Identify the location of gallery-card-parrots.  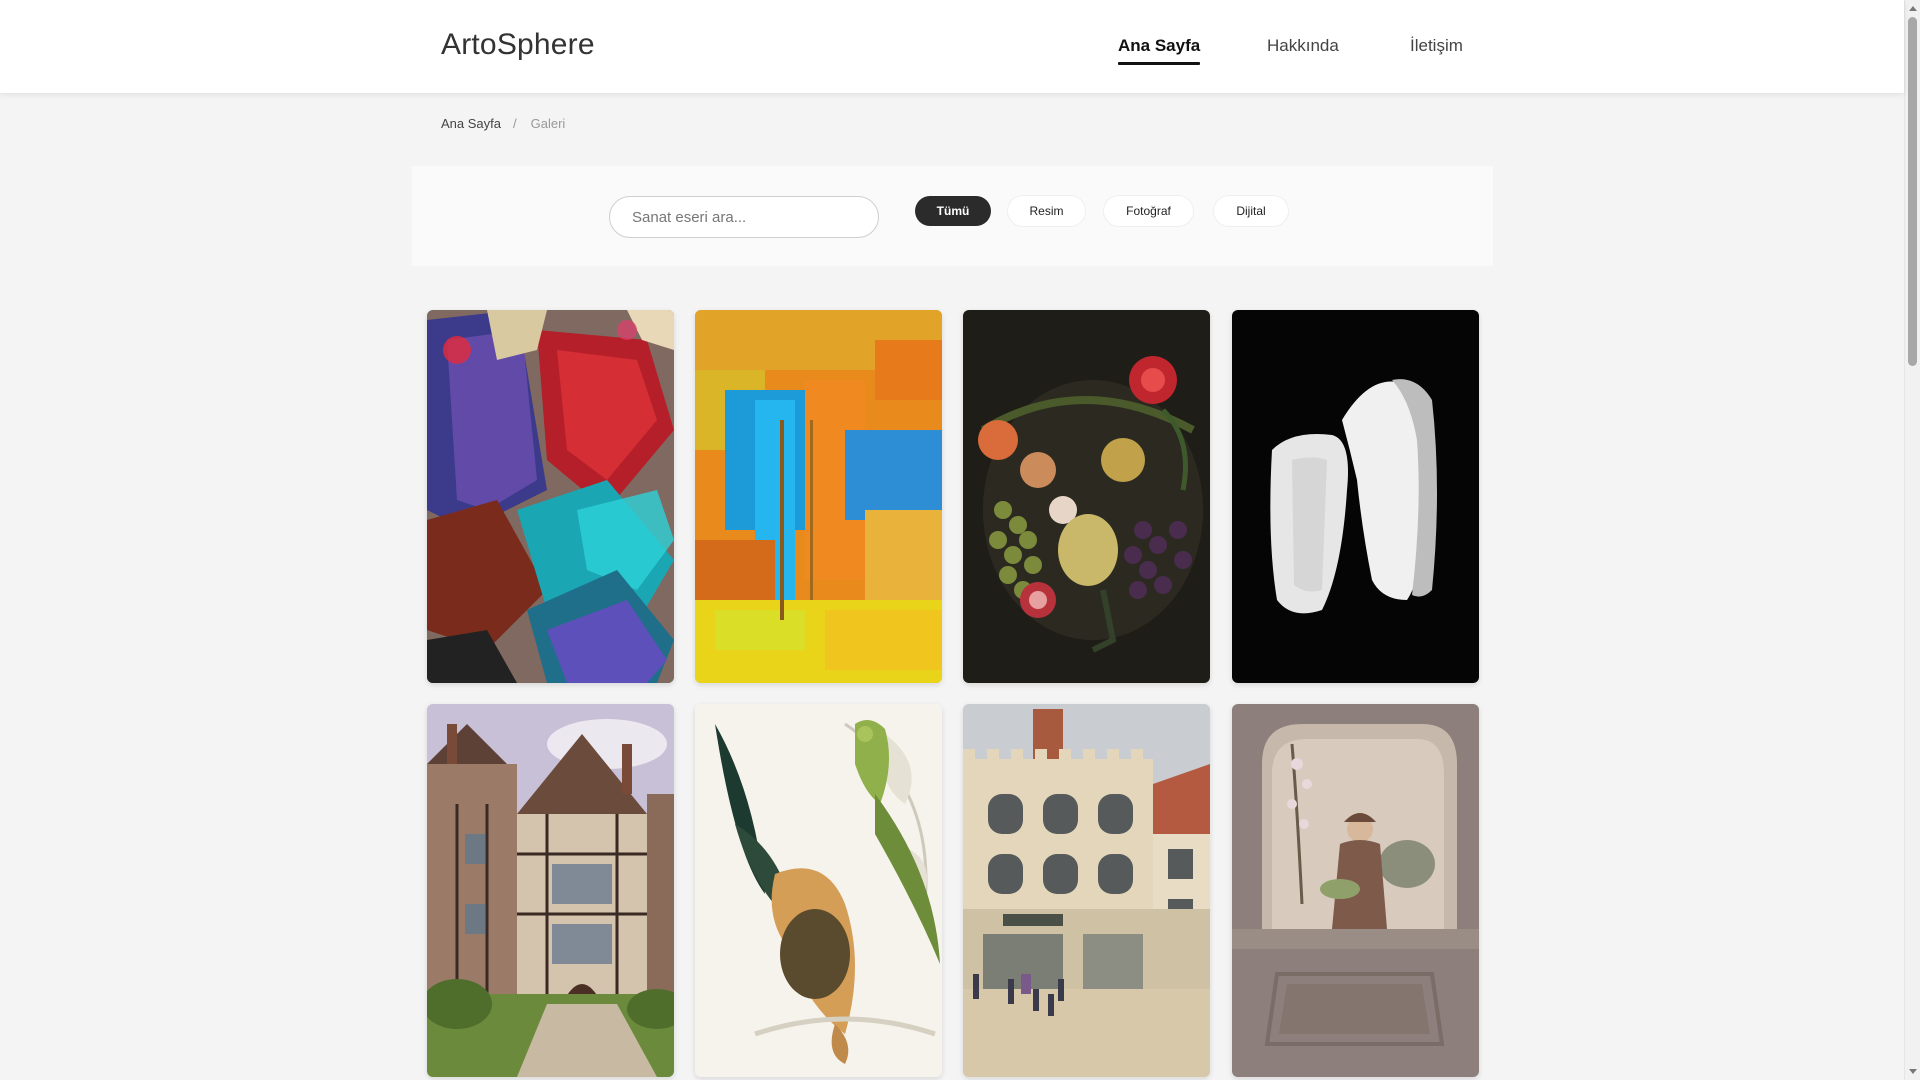
(818, 890).